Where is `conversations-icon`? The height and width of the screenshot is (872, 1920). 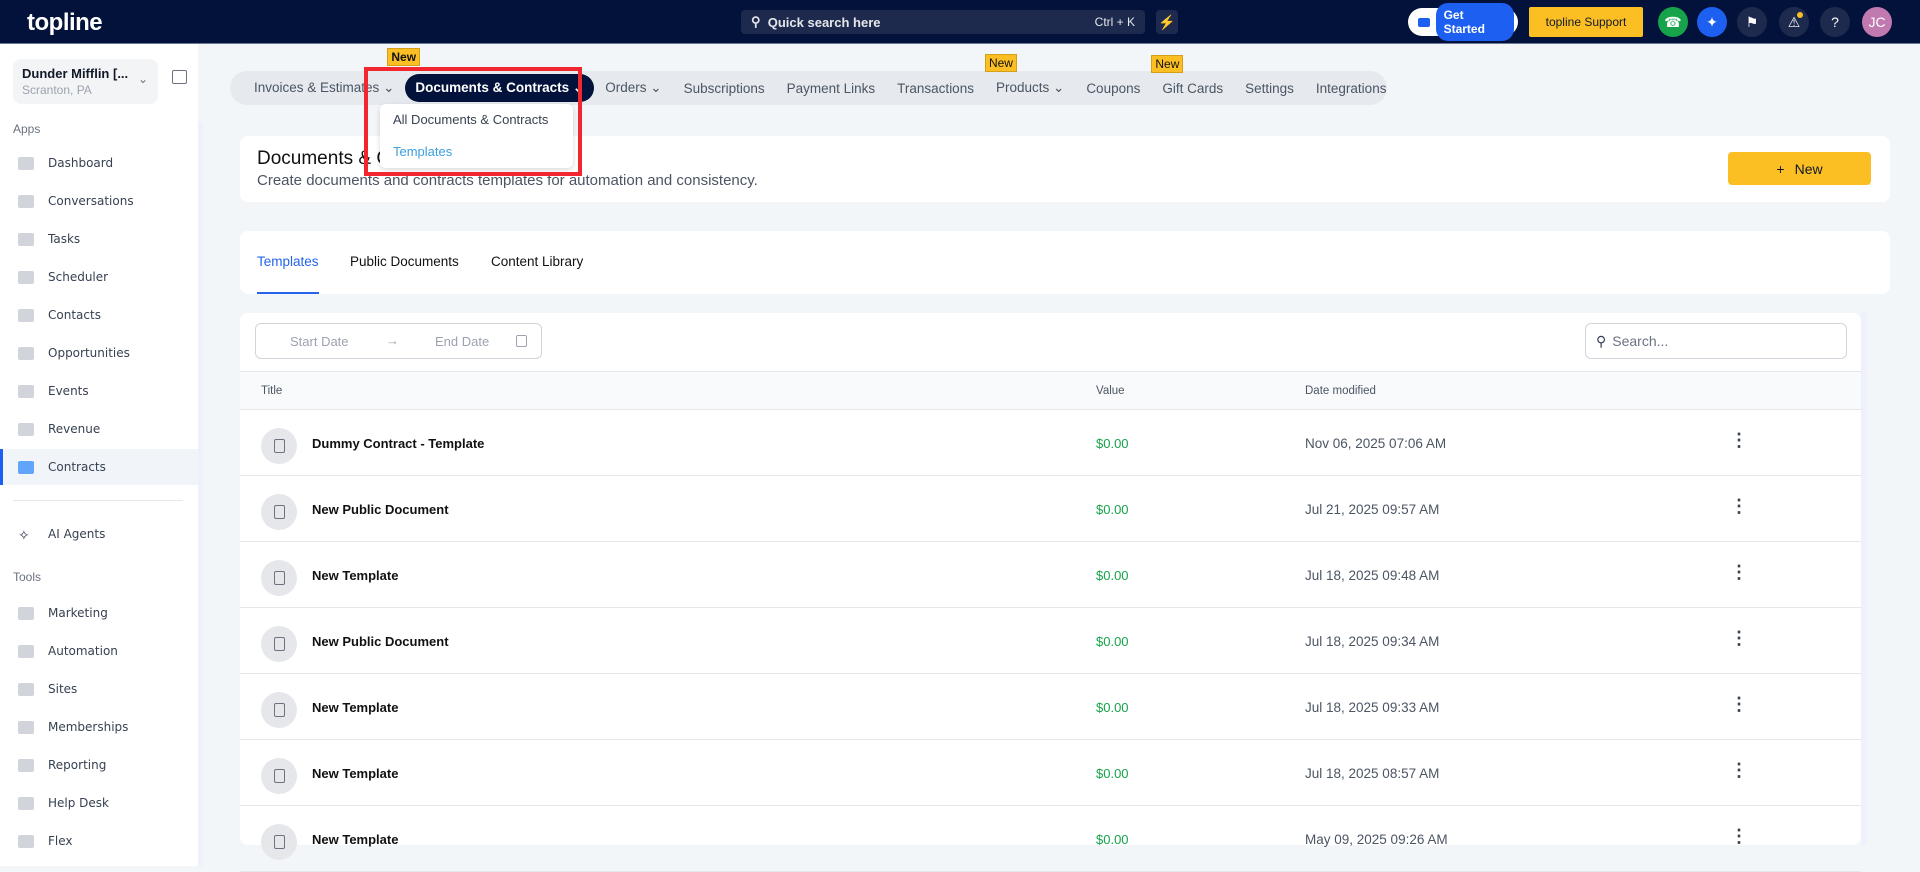
conversations-icon is located at coordinates (26, 201).